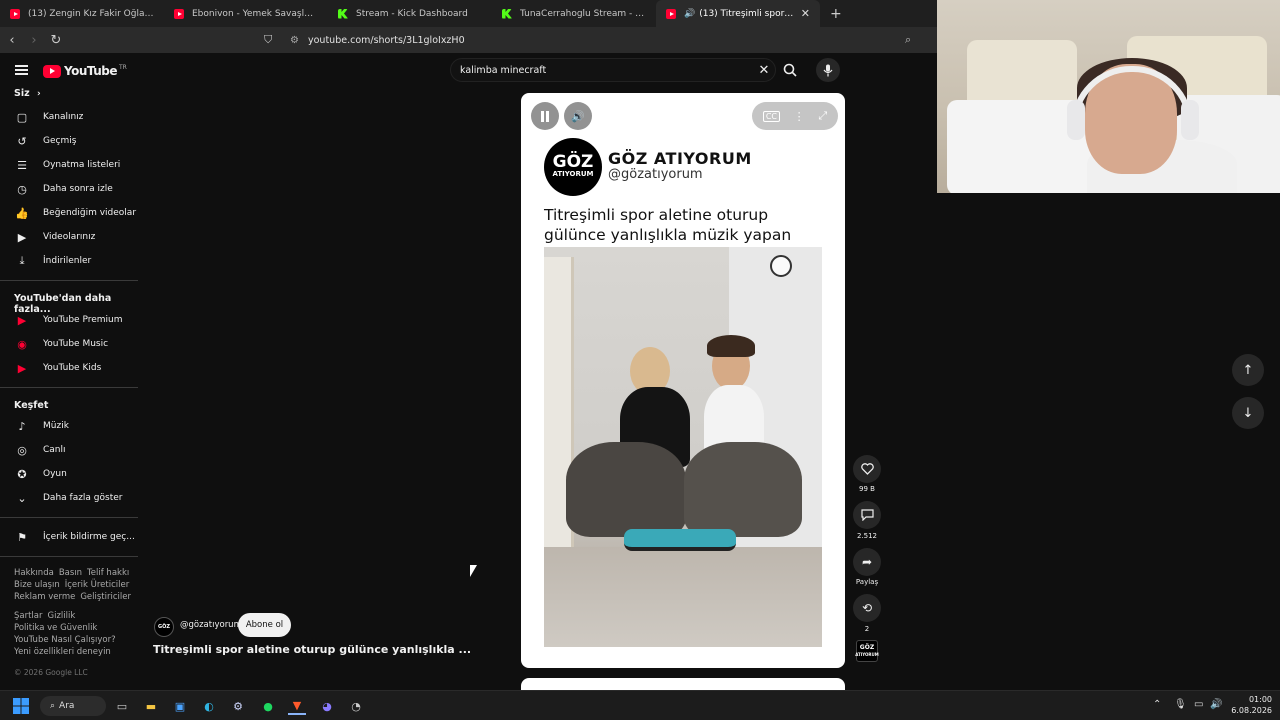 The width and height of the screenshot is (1280, 720). What do you see at coordinates (238, 706) in the screenshot?
I see `steam-icon: ⚙` at bounding box center [238, 706].